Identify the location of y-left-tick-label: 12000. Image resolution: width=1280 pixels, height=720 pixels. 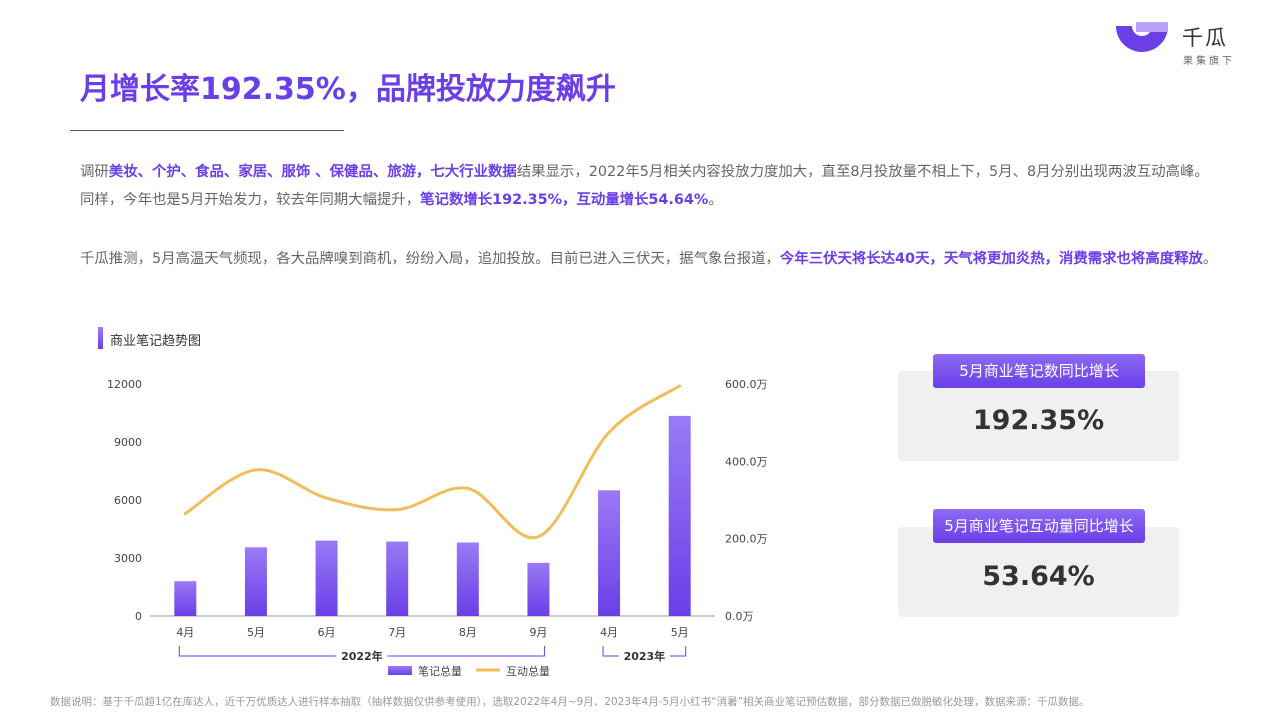
(124, 384).